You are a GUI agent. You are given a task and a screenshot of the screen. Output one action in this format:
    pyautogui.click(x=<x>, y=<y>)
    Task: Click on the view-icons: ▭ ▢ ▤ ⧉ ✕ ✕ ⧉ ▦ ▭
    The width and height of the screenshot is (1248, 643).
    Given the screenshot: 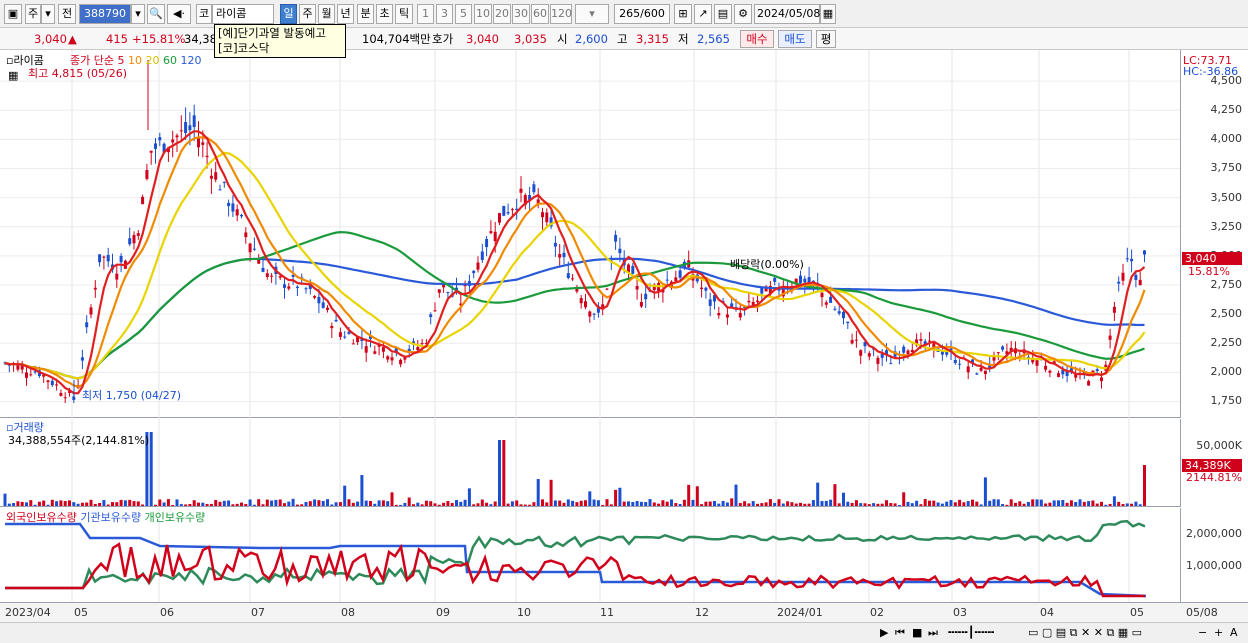 What is the action you would take?
    pyautogui.click(x=1085, y=632)
    